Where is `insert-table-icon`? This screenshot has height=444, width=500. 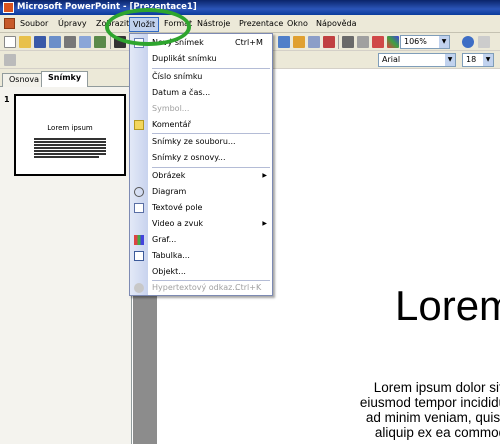 insert-table-icon is located at coordinates (314, 42).